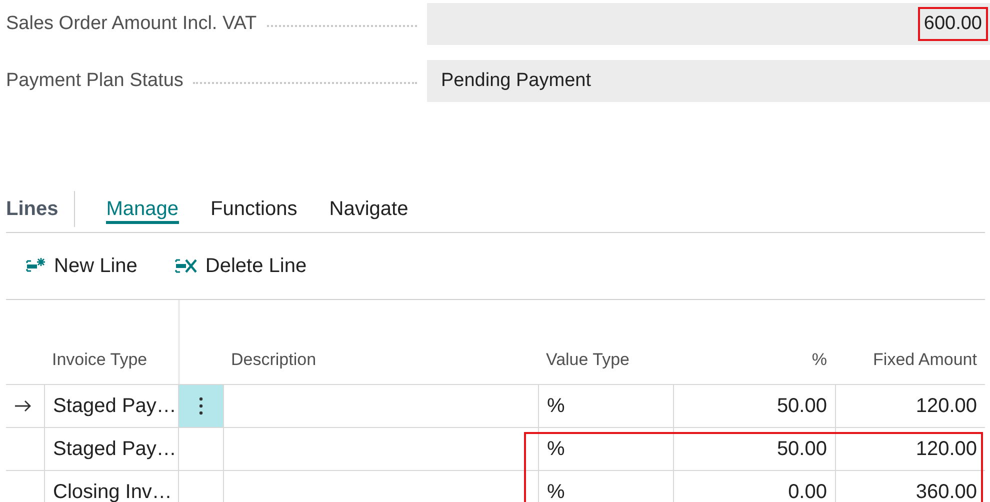 The width and height of the screenshot is (990, 502). What do you see at coordinates (94, 81) in the screenshot?
I see `field-label: Payment Plan Status` at bounding box center [94, 81].